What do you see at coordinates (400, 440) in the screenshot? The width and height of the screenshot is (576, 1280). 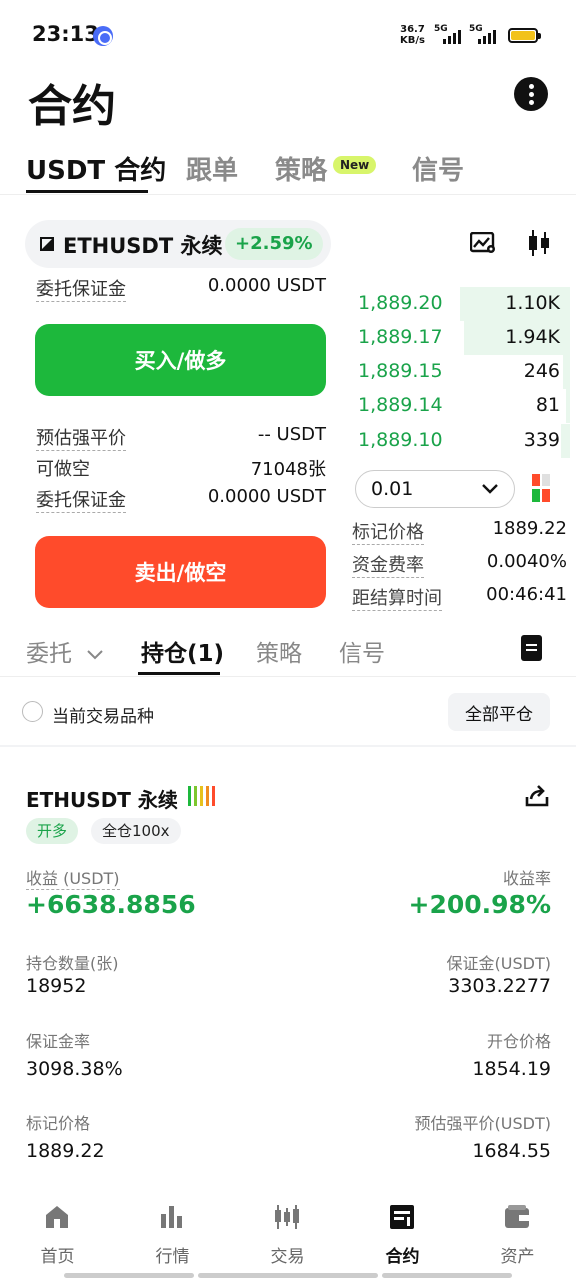 I see `orderbook-price: 1,889.10` at bounding box center [400, 440].